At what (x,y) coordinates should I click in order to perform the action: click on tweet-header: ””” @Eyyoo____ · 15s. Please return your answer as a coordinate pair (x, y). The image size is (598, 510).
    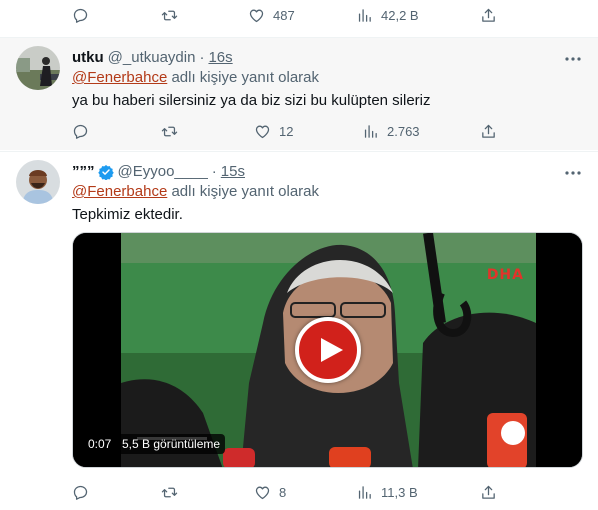
    Looking at the image, I should click on (158, 172).